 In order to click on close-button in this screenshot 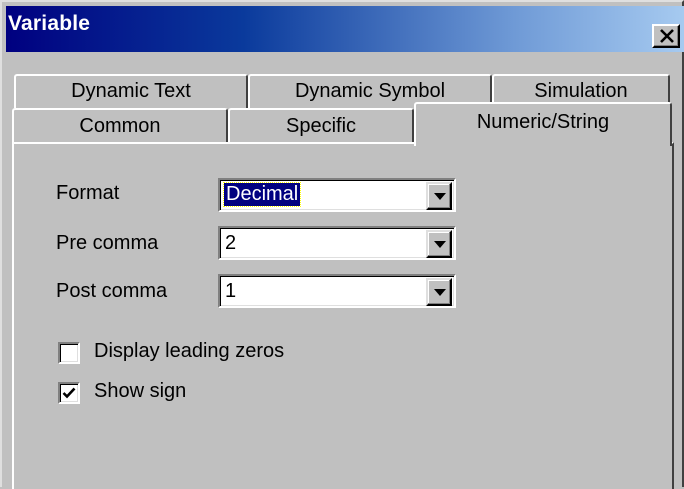, I will do `click(666, 36)`.